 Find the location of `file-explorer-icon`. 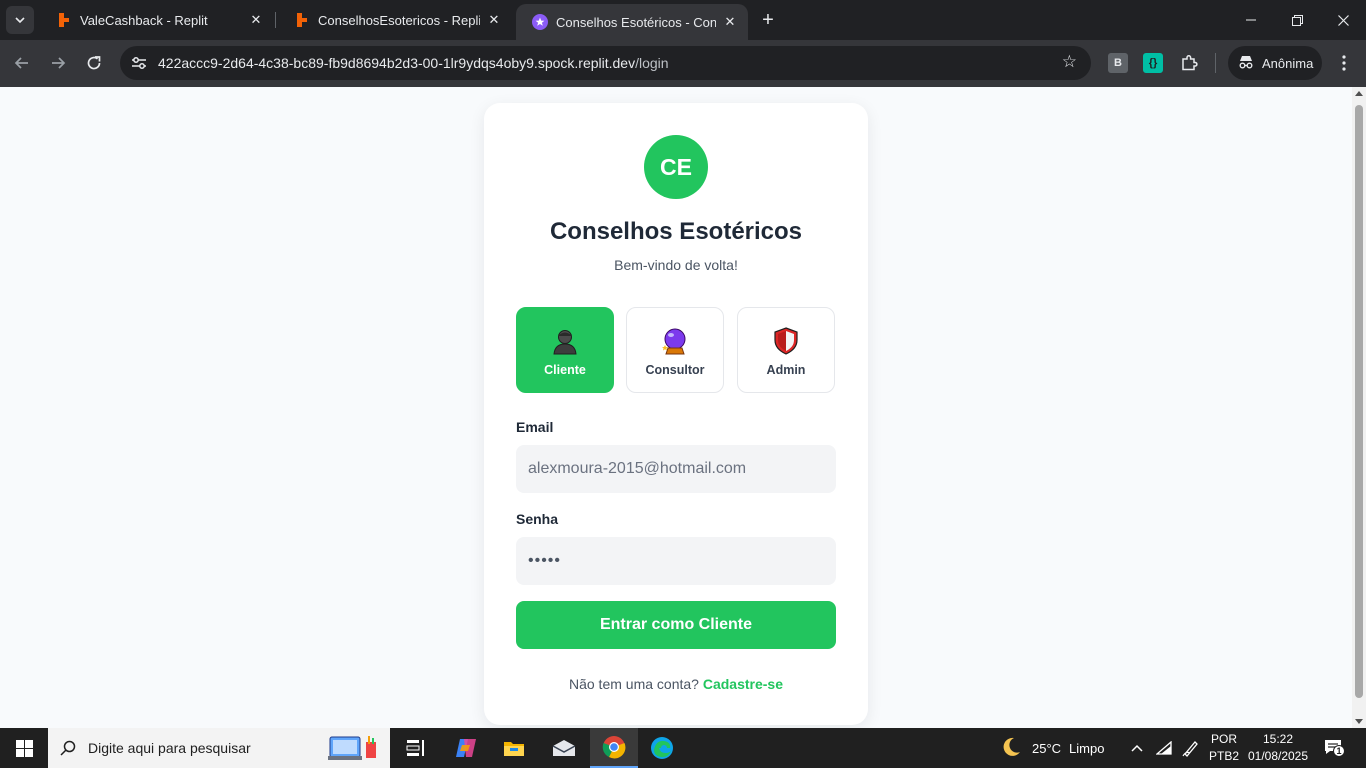

file-explorer-icon is located at coordinates (514, 749).